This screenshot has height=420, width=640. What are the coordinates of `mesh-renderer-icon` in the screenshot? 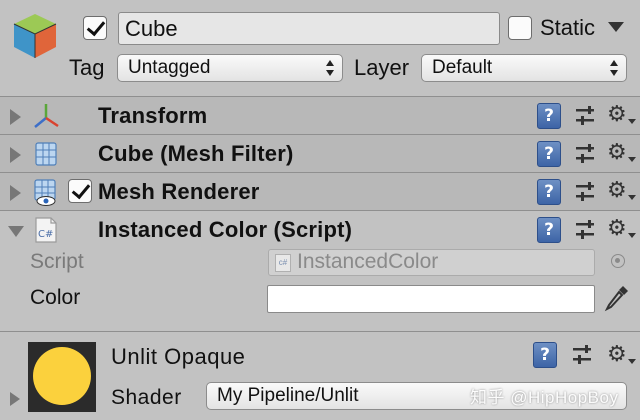 It's located at (45, 192).